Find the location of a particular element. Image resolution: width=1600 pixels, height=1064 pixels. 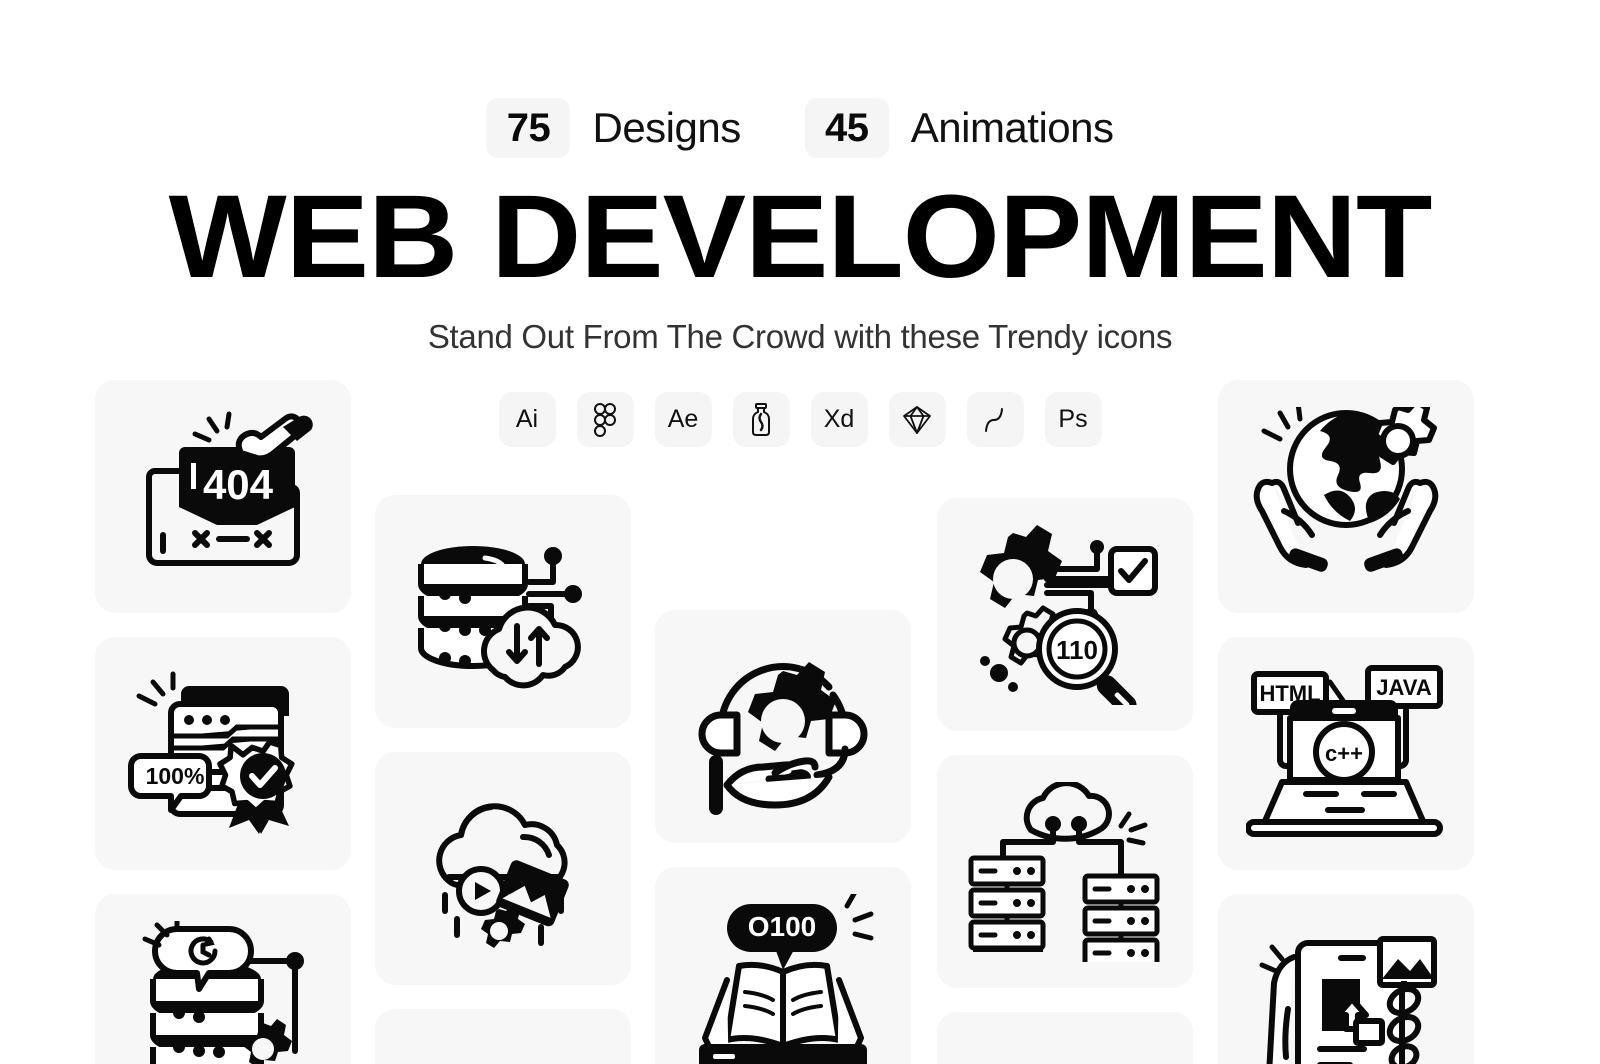

badge-label-ae: Ae is located at coordinates (683, 419).